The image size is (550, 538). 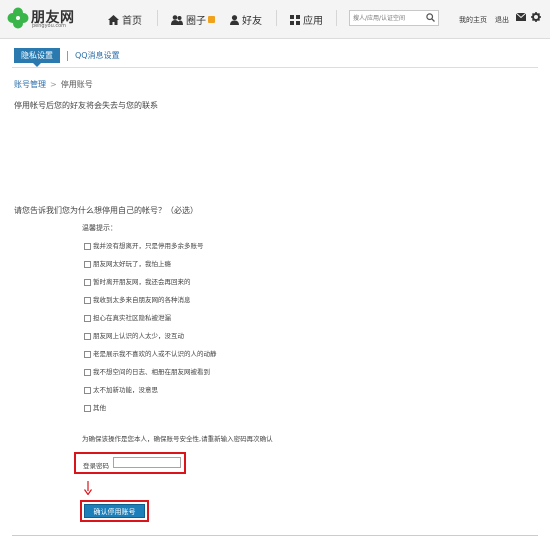 I want to click on confirm-deactivate-button: 确认停用账号, so click(x=114, y=511).